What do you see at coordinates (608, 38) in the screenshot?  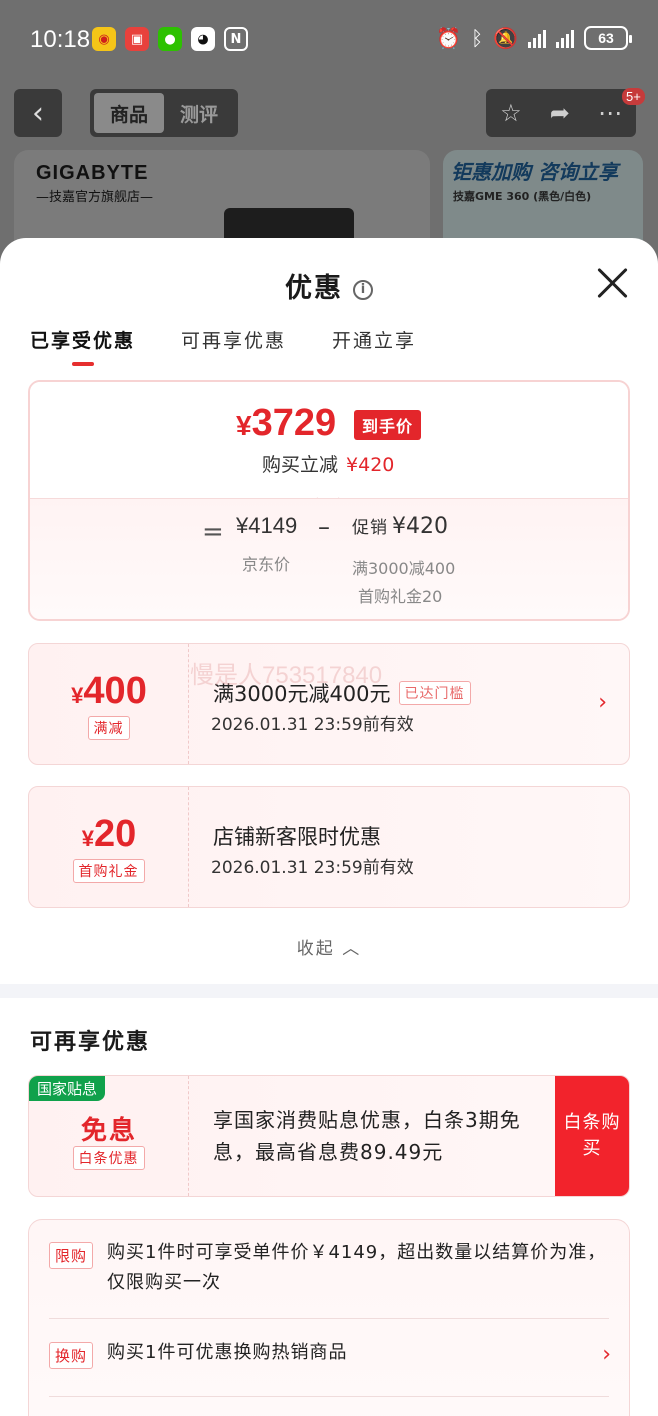 I see `battery-icon: 63` at bounding box center [608, 38].